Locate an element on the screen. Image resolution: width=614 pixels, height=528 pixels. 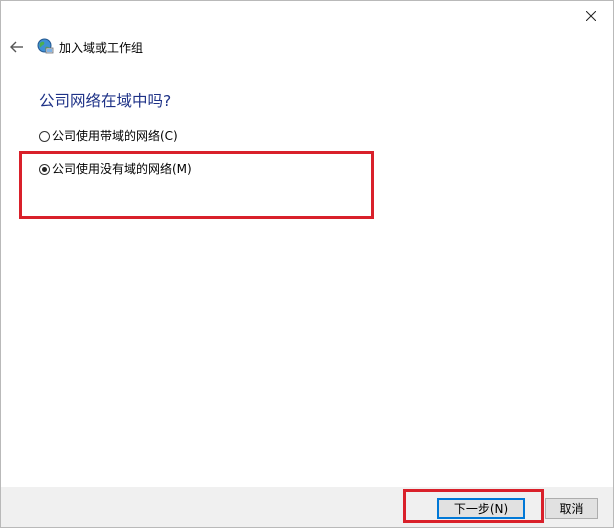
option-domain-network-label: 公司使用带域的网络(C) is located at coordinates (115, 136).